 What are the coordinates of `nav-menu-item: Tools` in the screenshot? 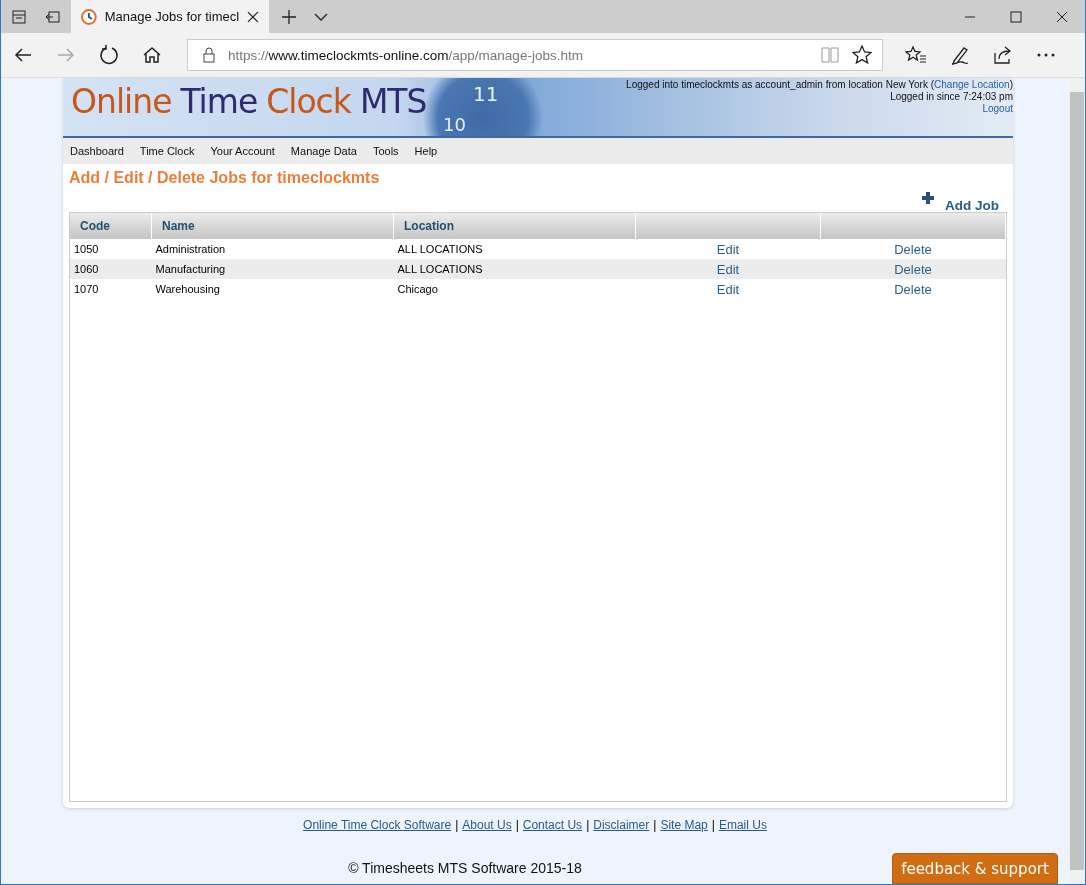 It's located at (385, 151).